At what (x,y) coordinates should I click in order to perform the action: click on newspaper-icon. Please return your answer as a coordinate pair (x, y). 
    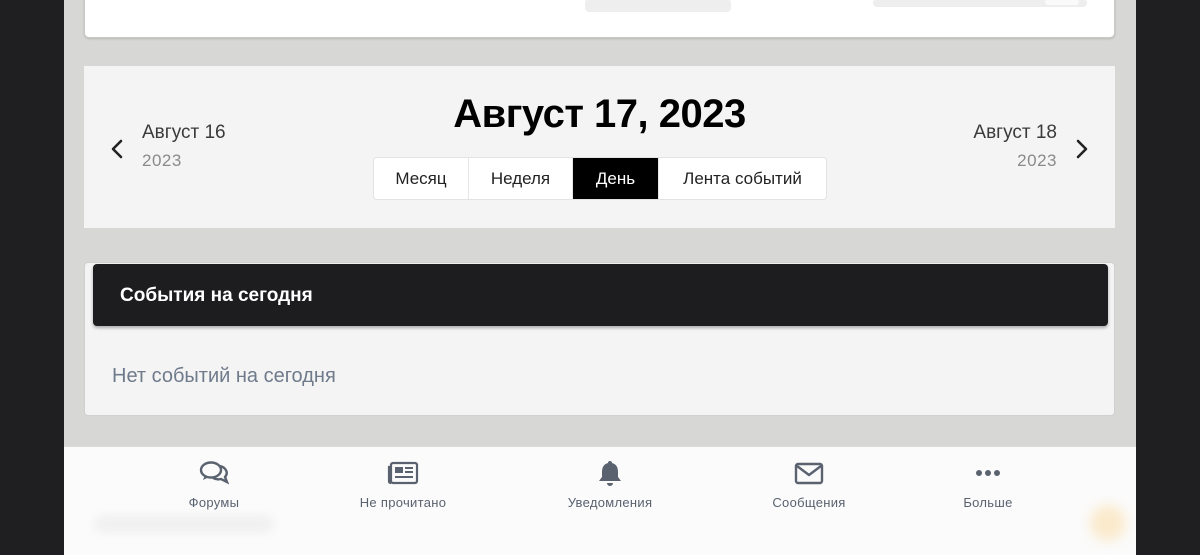
    Looking at the image, I should click on (403, 473).